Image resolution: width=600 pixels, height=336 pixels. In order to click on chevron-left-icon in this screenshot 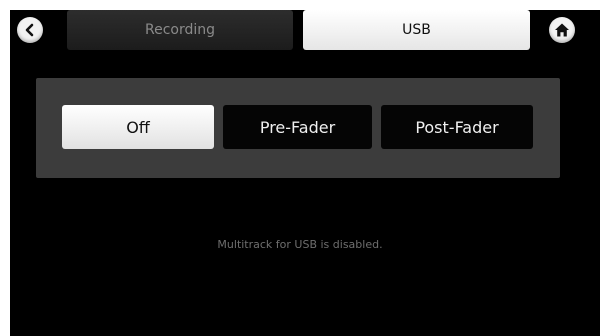, I will do `click(29, 30)`.